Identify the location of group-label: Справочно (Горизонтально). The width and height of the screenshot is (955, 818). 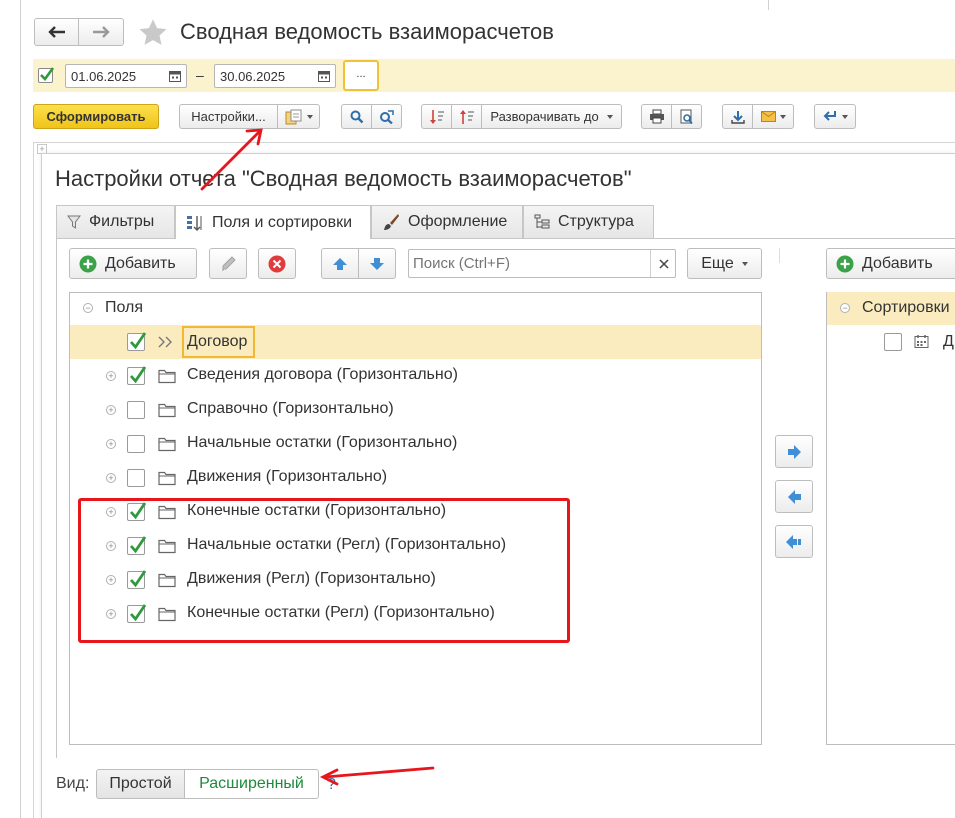
(290, 408).